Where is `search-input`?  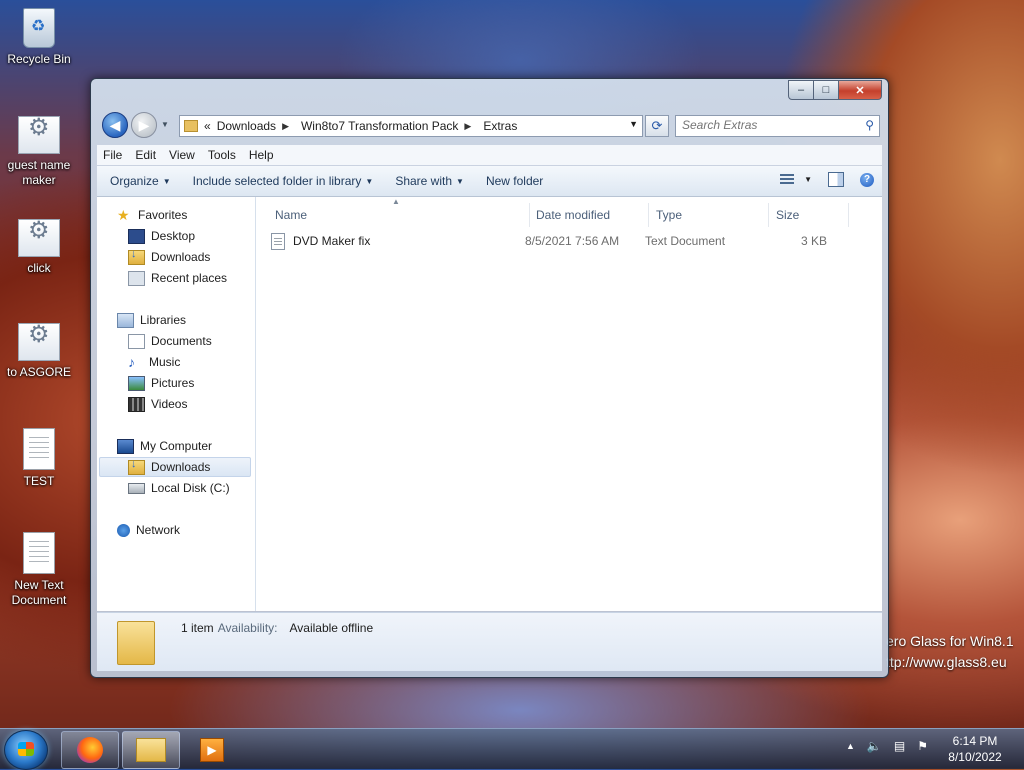
search-input is located at coordinates (767, 125).